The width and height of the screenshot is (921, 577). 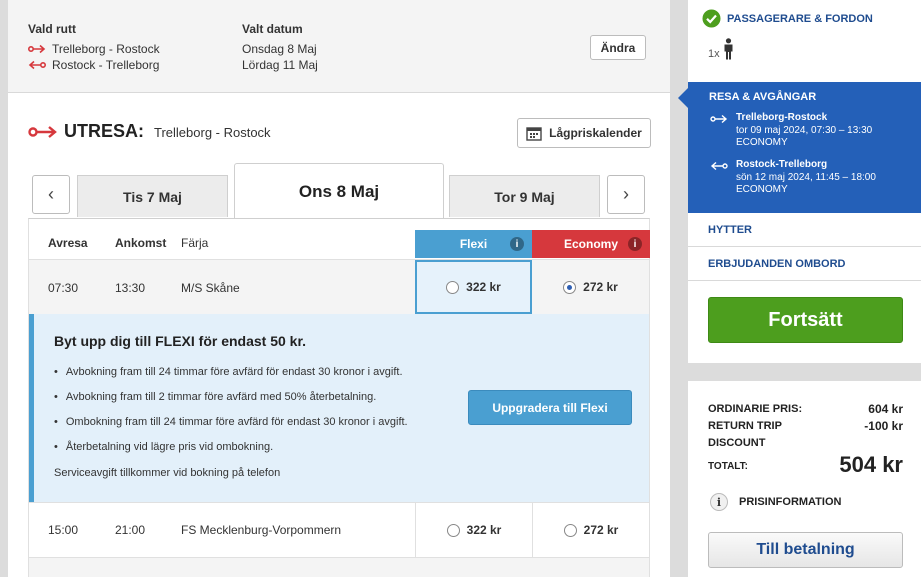 I want to click on to-payment-button: Till betalning, so click(x=805, y=550).